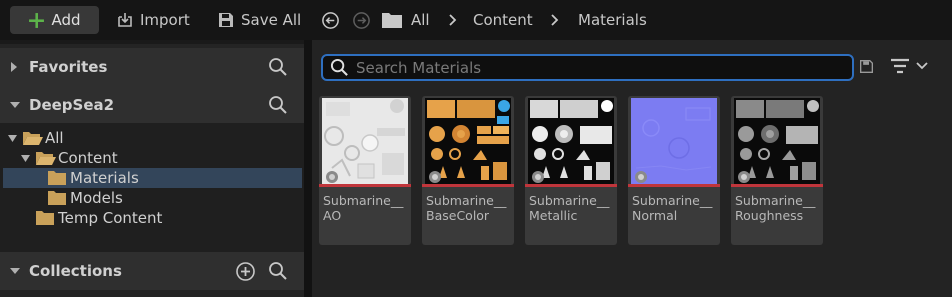 This screenshot has height=297, width=952. Describe the element at coordinates (361, 20) in the screenshot. I see `forward-icon` at that location.